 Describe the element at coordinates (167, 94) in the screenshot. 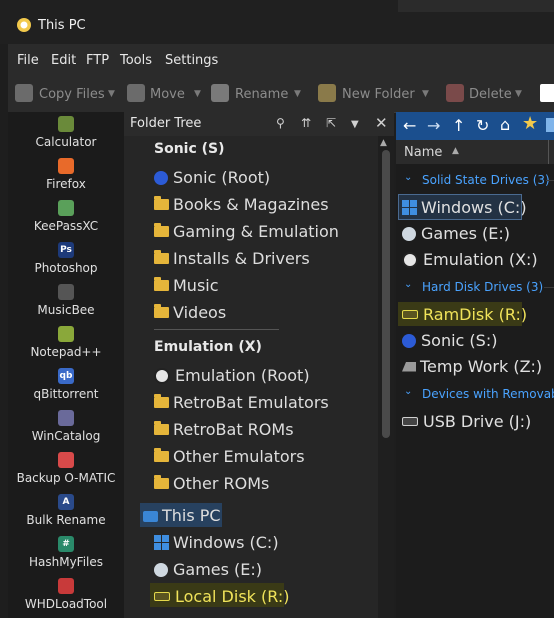

I see `move-button: Move` at that location.